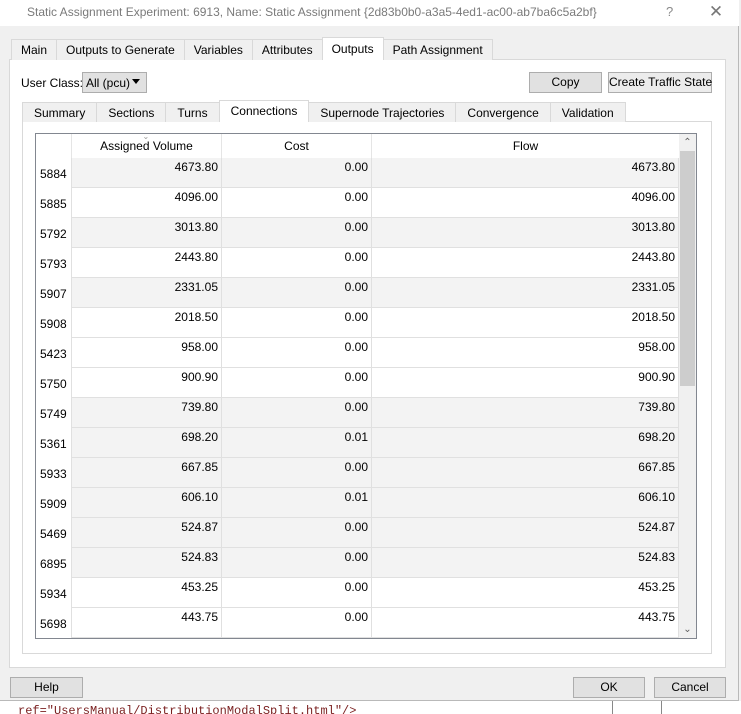  What do you see at coordinates (34, 49) in the screenshot?
I see `tab-main: Main` at bounding box center [34, 49].